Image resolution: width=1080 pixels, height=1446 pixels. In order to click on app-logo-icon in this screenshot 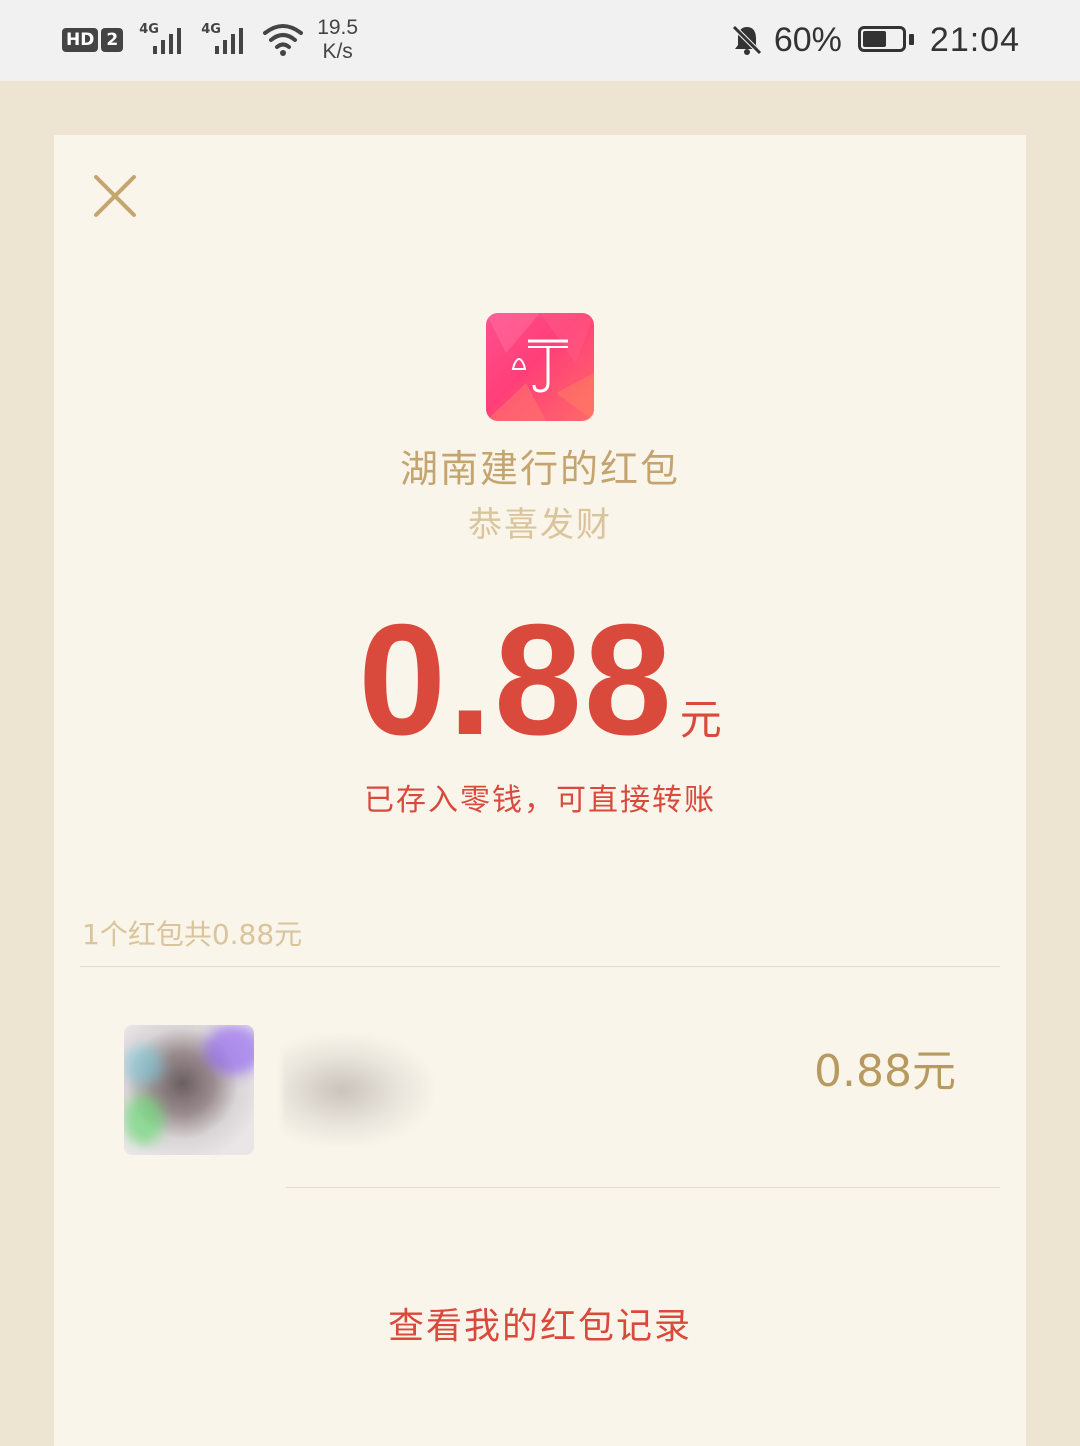, I will do `click(540, 367)`.